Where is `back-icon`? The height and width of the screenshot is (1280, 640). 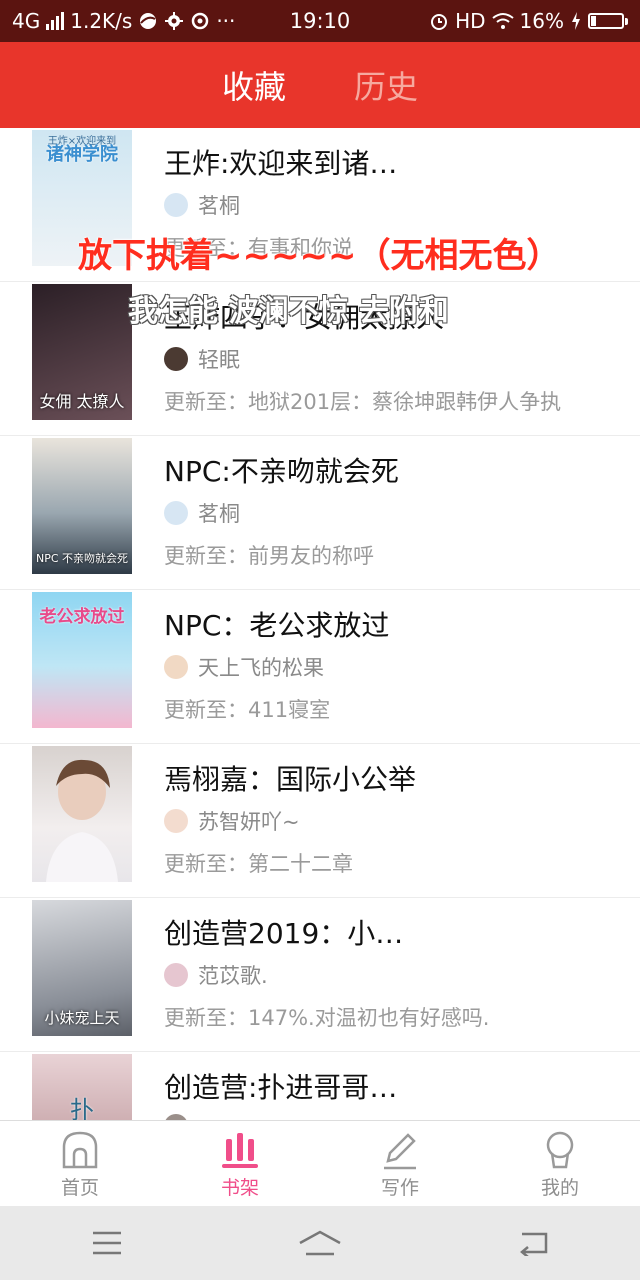
back-icon is located at coordinates (534, 1244).